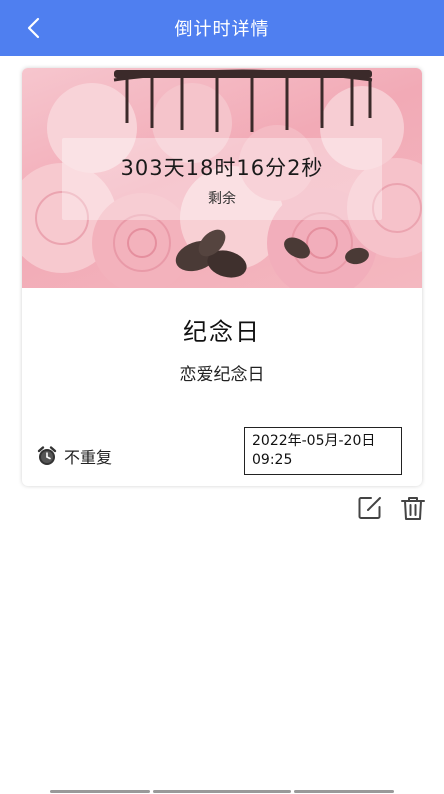  What do you see at coordinates (222, 375) in the screenshot?
I see `event-subtitle: 恋爱纪念日` at bounding box center [222, 375].